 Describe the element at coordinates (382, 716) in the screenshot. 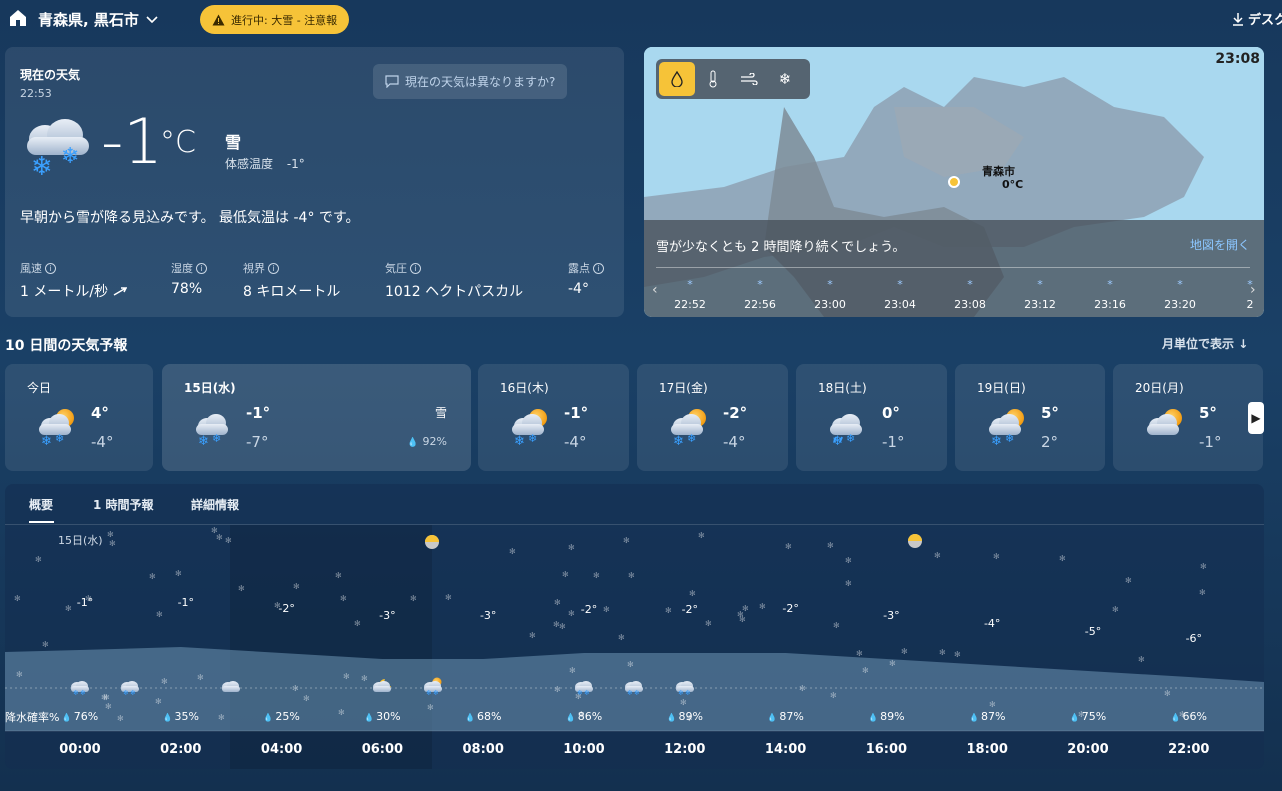

I see `precip-prob: 💧 30%` at that location.